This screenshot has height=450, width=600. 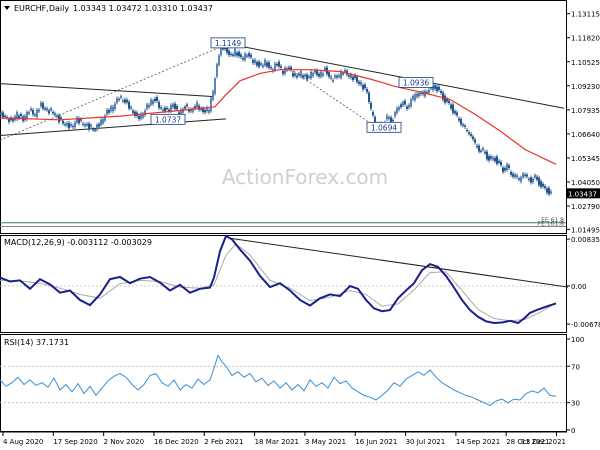 What do you see at coordinates (543, 442) in the screenshot?
I see `x-tick-label: 13 Dec 2021` at bounding box center [543, 442].